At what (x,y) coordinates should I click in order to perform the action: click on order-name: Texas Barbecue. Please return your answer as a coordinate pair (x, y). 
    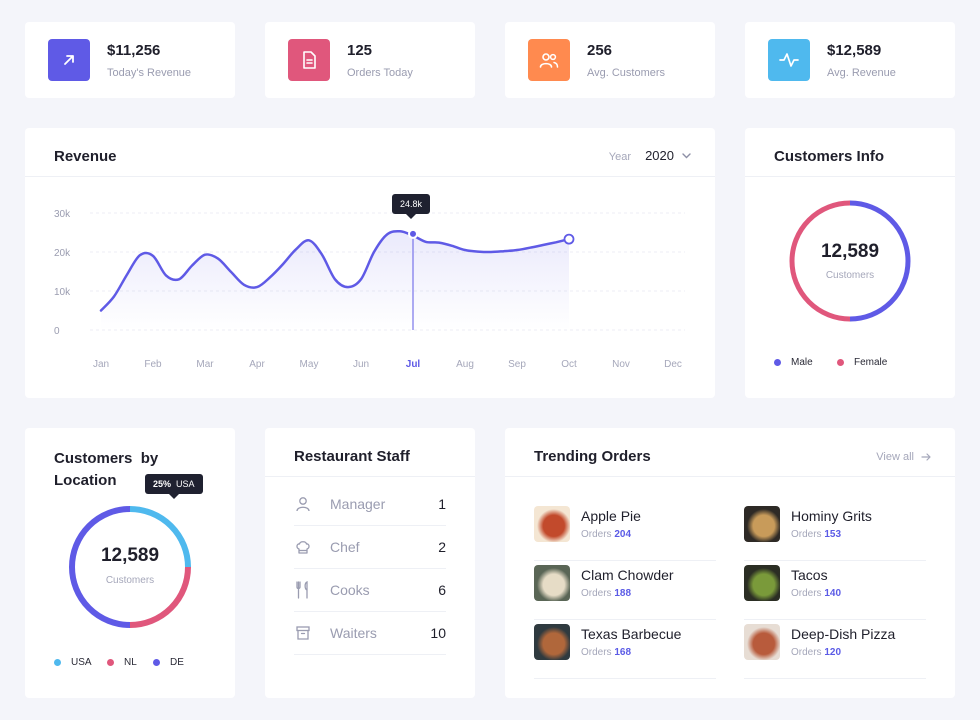
    Looking at the image, I should click on (631, 634).